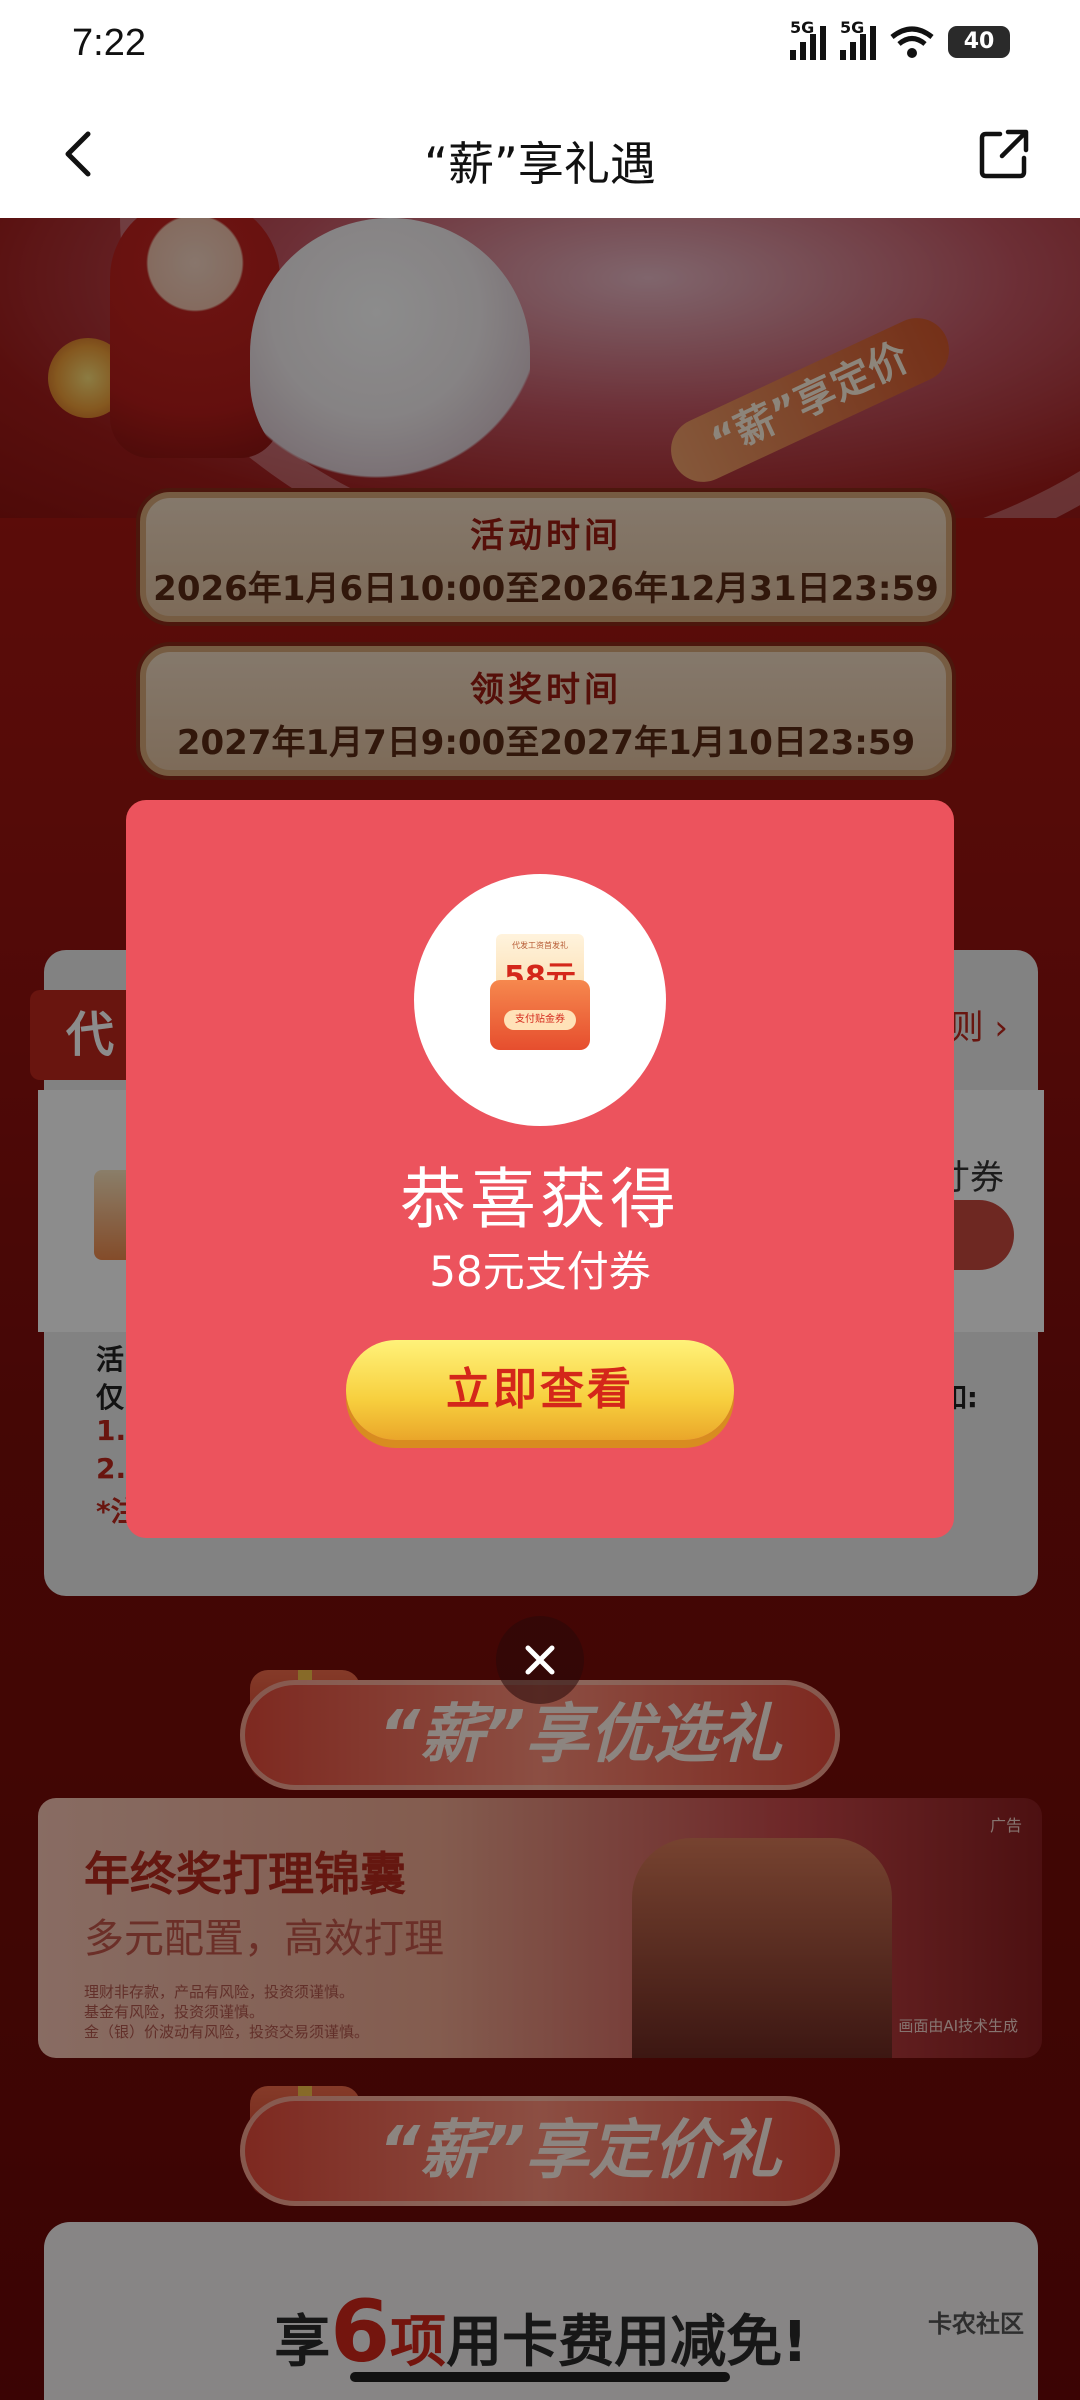 This screenshot has height=2400, width=1080. What do you see at coordinates (540, 1390) in the screenshot?
I see `view-now-button: 立即查看` at bounding box center [540, 1390].